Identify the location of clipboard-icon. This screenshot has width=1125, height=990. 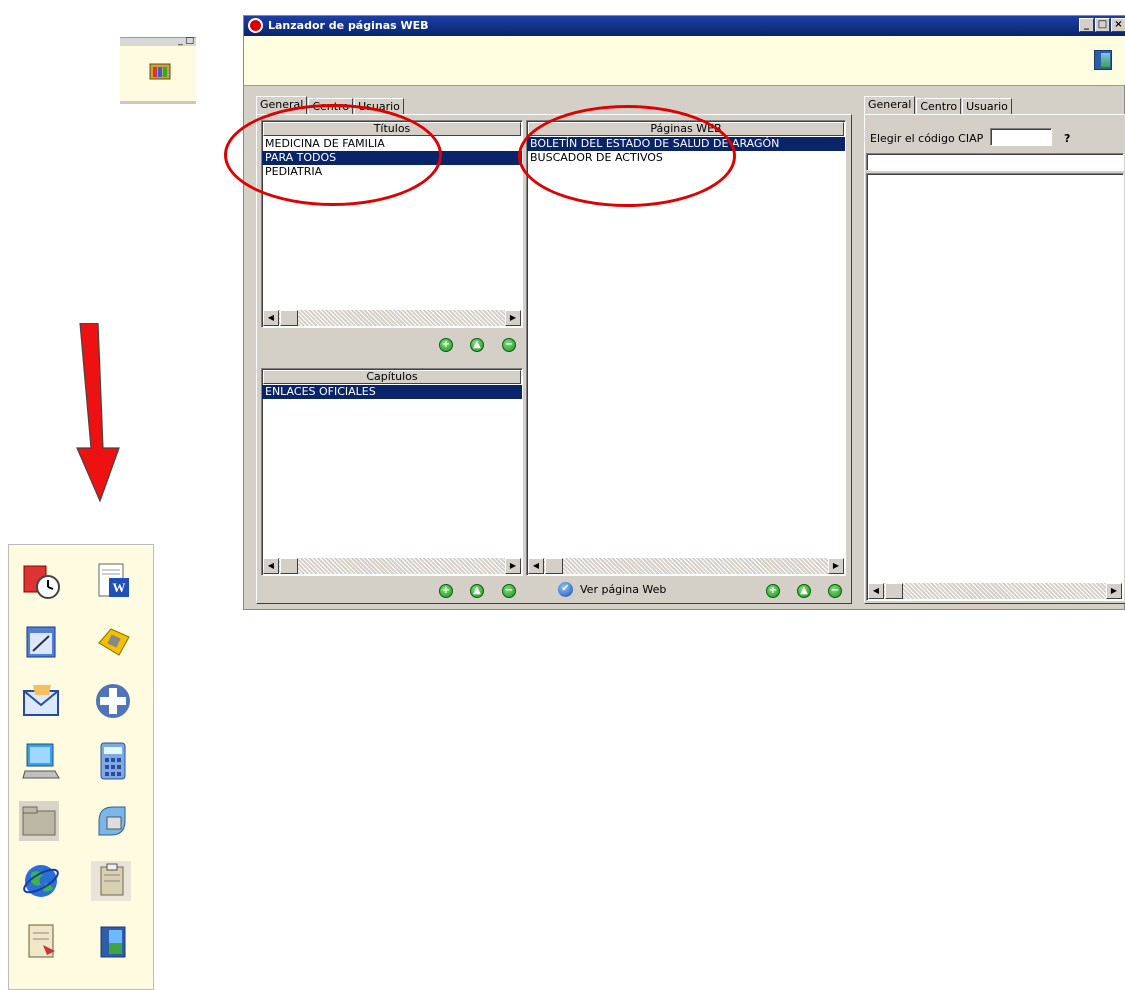
(111, 881).